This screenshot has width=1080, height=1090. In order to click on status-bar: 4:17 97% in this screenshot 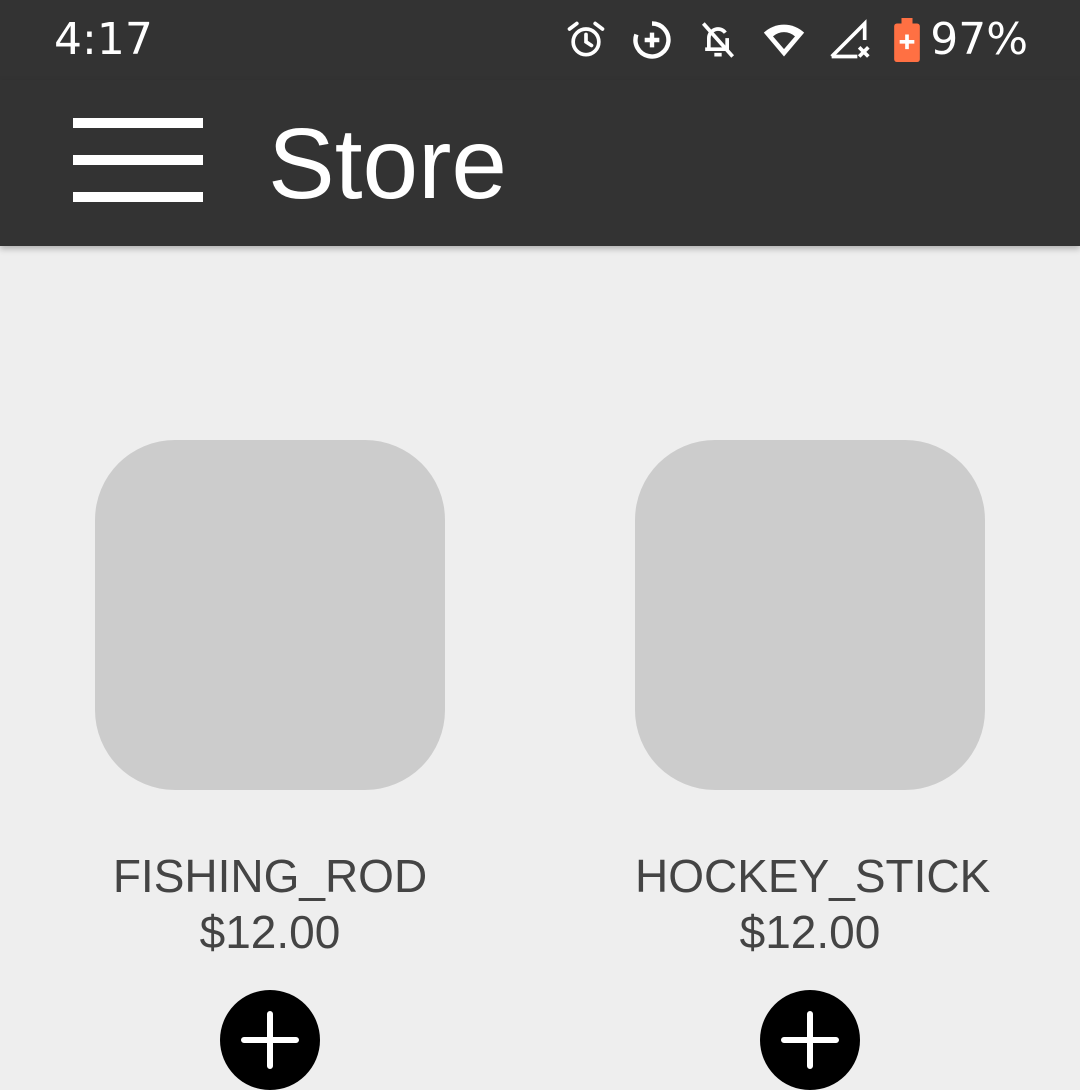, I will do `click(540, 40)`.